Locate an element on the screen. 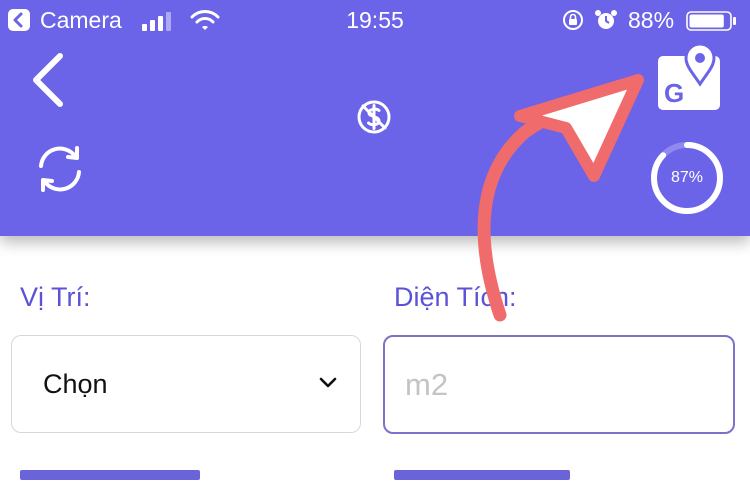  no-dollar-icon is located at coordinates (374, 117).